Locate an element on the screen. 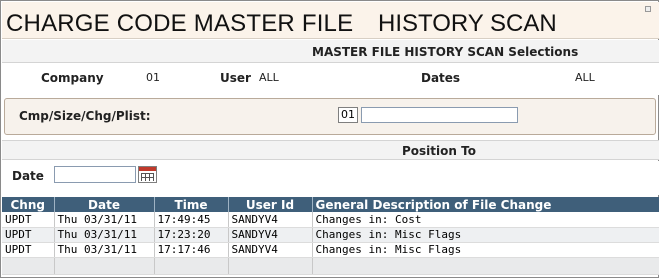 This screenshot has height=278, width=659. column-header-date: Date is located at coordinates (104, 204).